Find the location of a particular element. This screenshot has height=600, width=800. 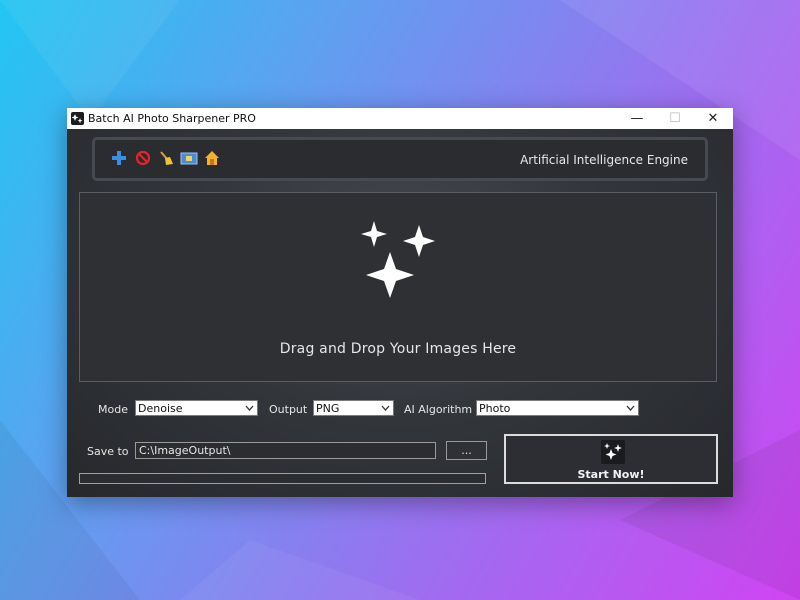

toolbar: Artificial Intelligence Engine is located at coordinates (400, 159).